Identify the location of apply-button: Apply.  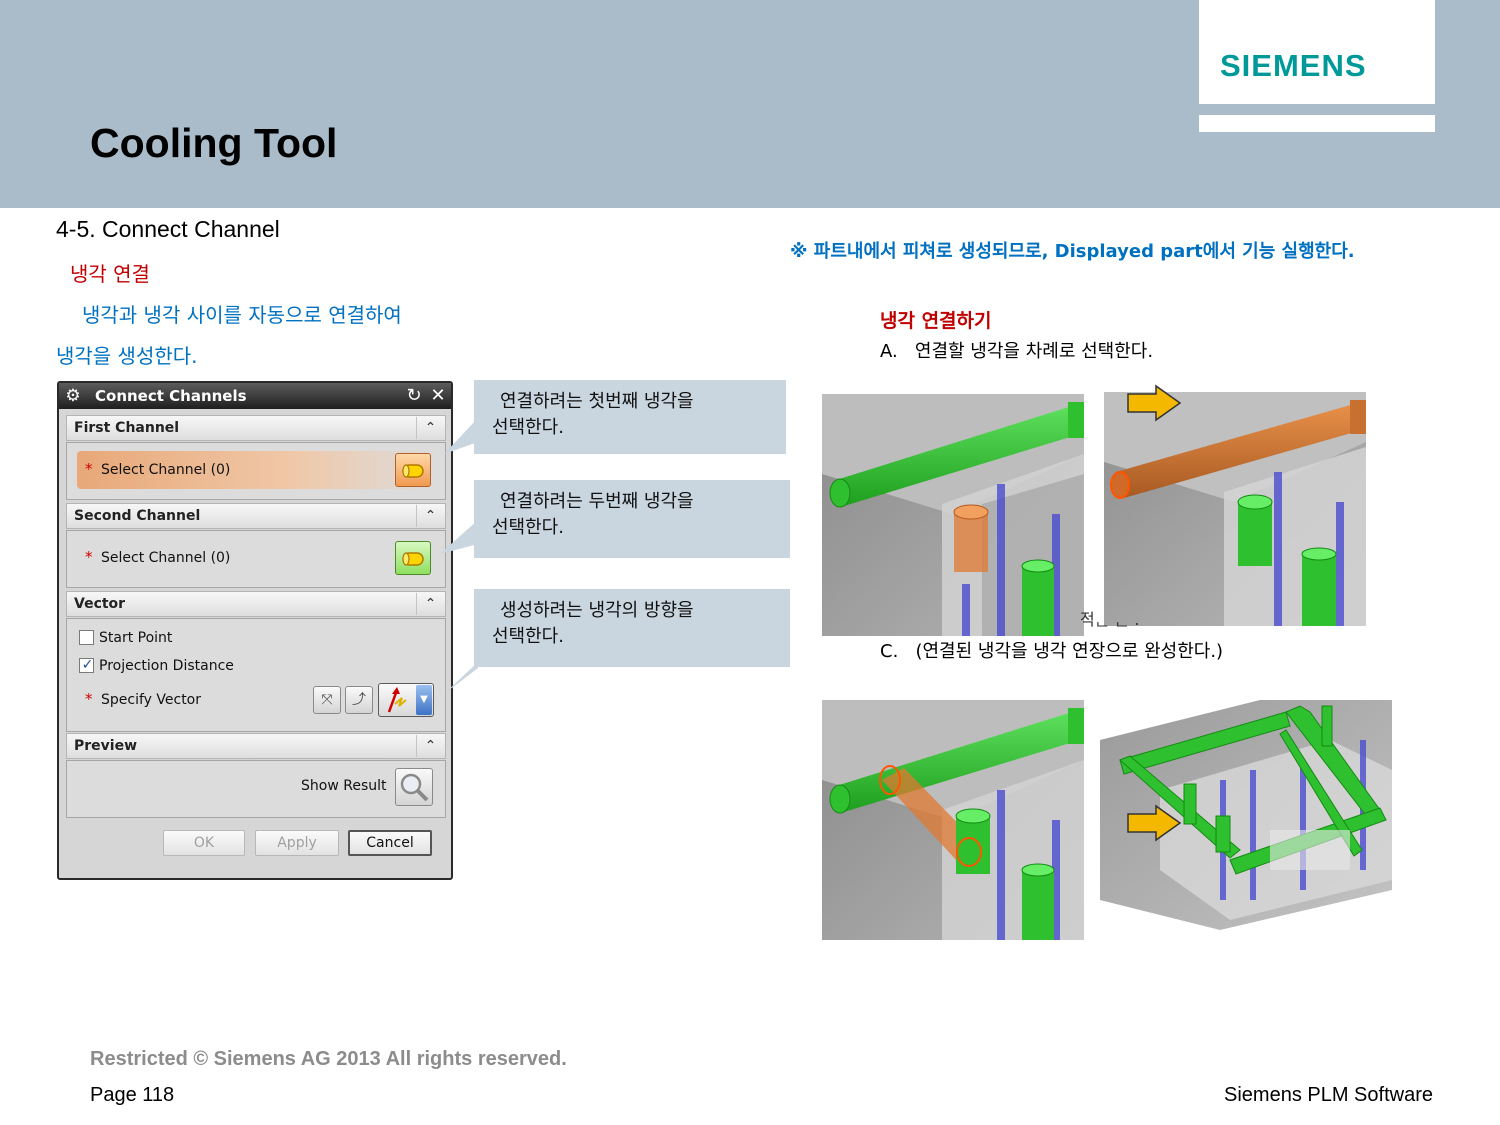
(297, 843).